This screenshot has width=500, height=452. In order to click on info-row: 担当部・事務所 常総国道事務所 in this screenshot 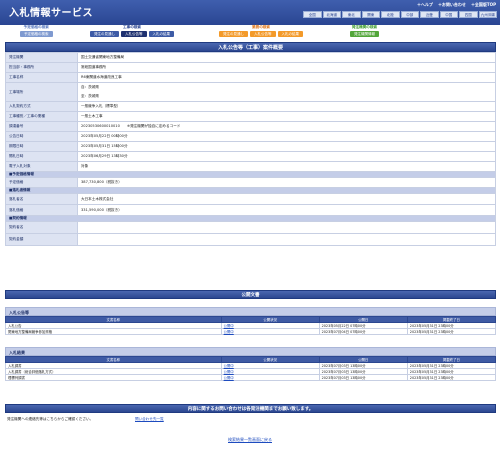, I will do `click(250, 67)`.